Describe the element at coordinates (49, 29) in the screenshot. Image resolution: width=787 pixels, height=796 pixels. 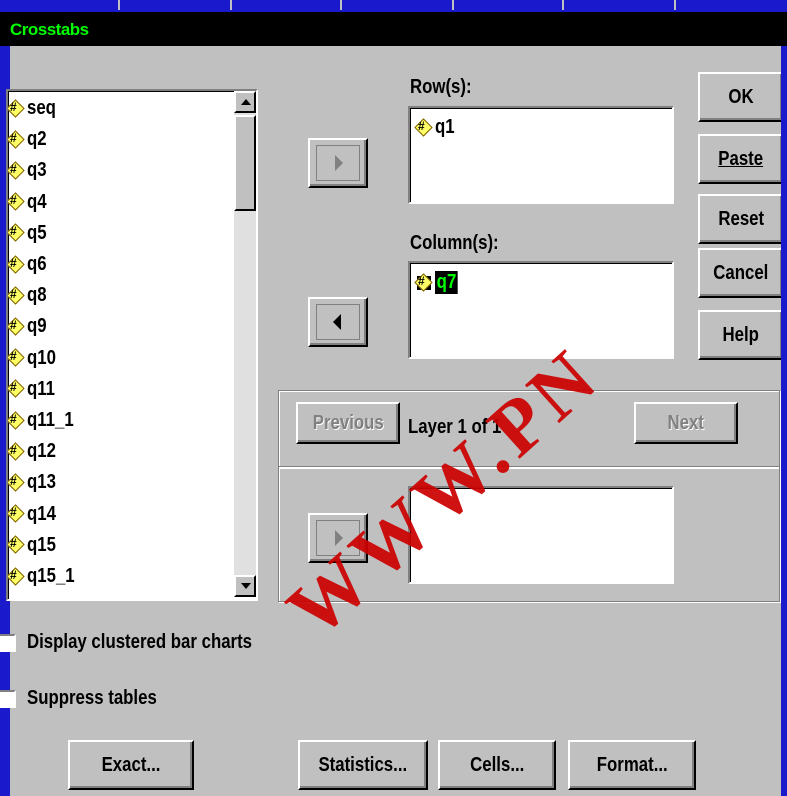
I see `window-title: Crosstabs` at that location.